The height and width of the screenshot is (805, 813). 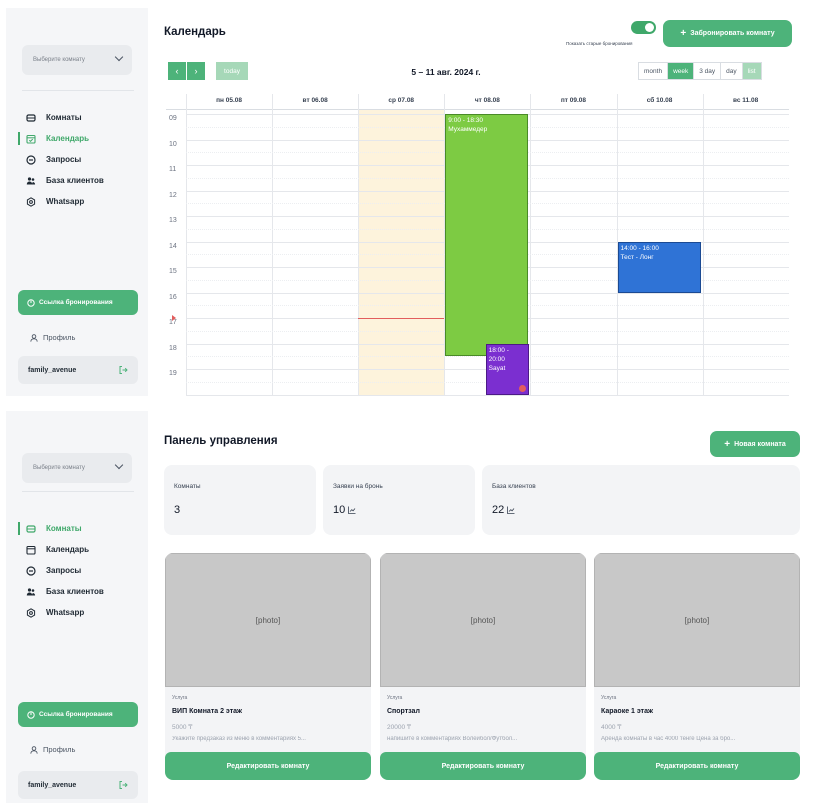 I want to click on date-range: 5 – 11 авг. 2024 г., so click(x=446, y=72).